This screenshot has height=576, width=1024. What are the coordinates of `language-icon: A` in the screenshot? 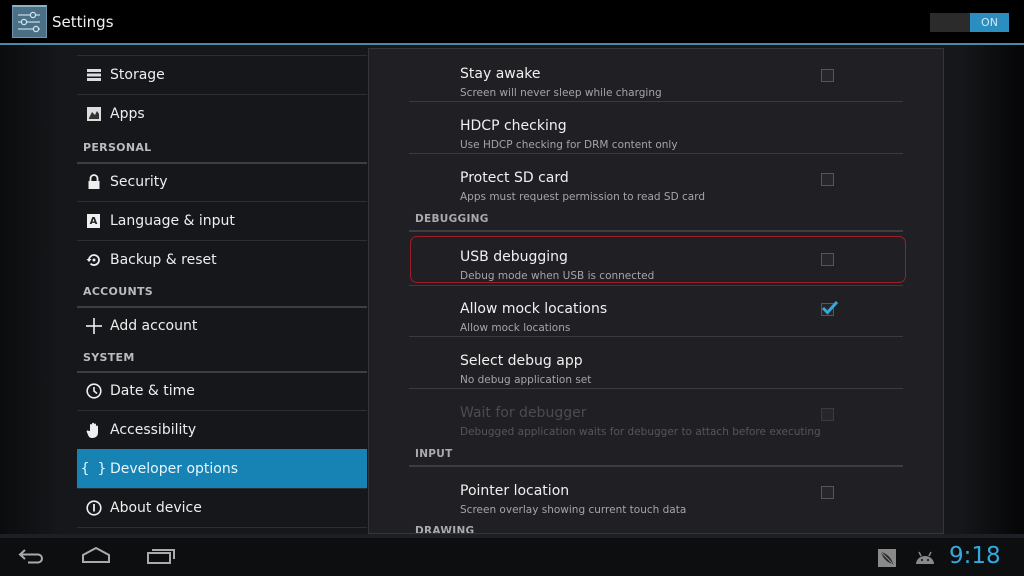 It's located at (93, 221).